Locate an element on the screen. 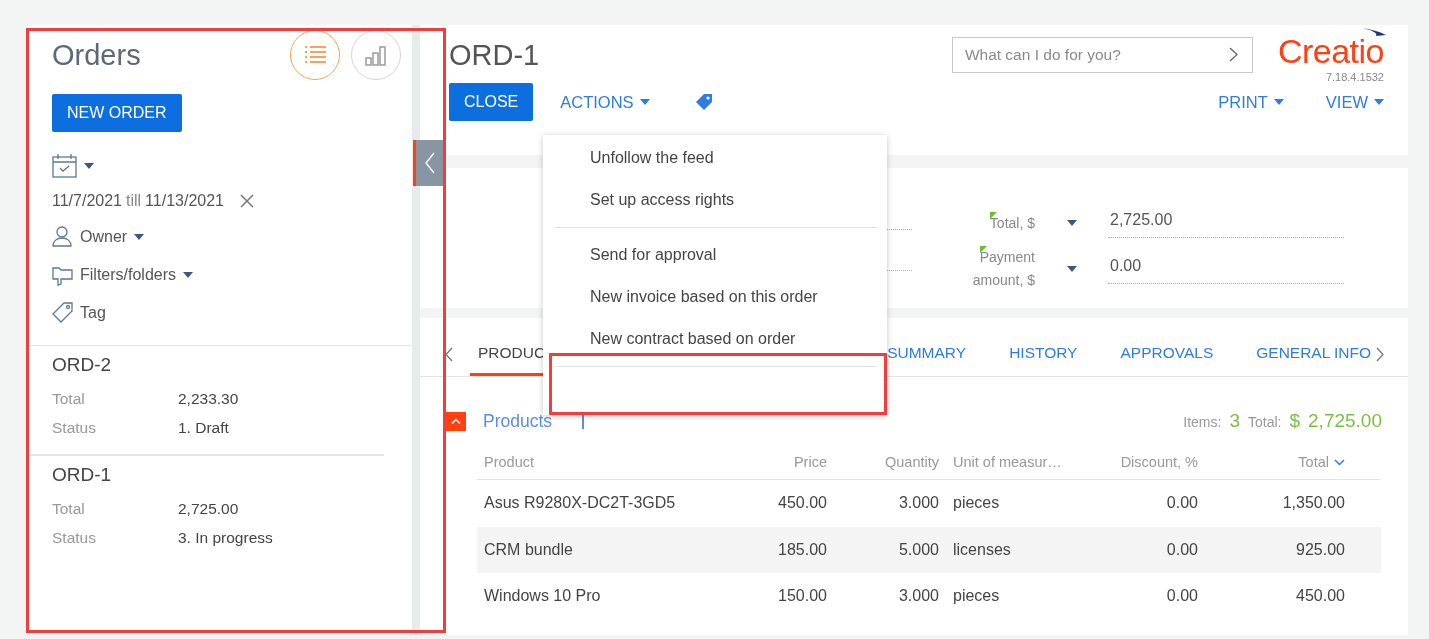 Image resolution: width=1429 pixels, height=639 pixels. page-title: ORD-1 is located at coordinates (495, 55).